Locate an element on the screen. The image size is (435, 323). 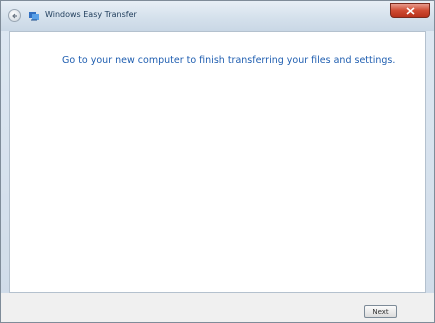
title-bar: Windows Easy Transfer is located at coordinates (217, 16).